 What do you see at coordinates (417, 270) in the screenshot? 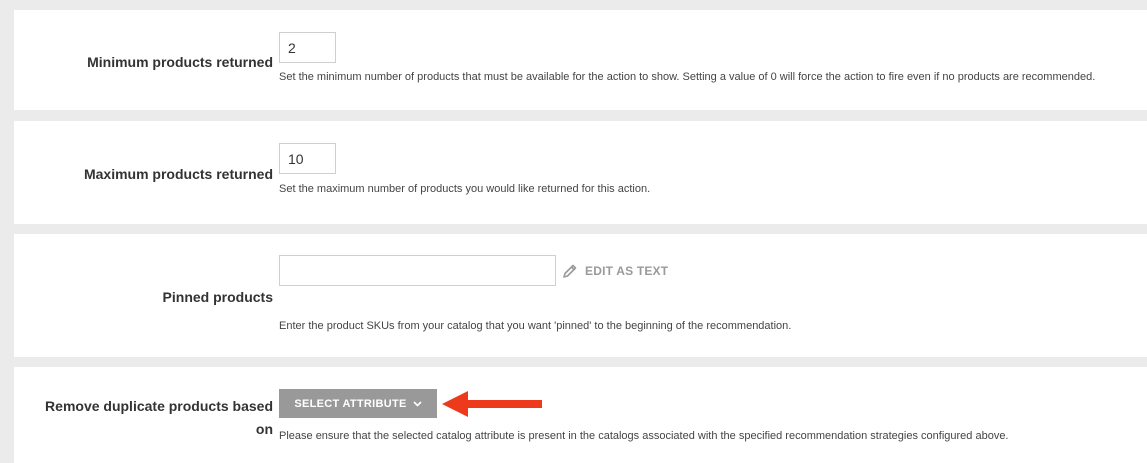
I see `pinned-products-input` at bounding box center [417, 270].